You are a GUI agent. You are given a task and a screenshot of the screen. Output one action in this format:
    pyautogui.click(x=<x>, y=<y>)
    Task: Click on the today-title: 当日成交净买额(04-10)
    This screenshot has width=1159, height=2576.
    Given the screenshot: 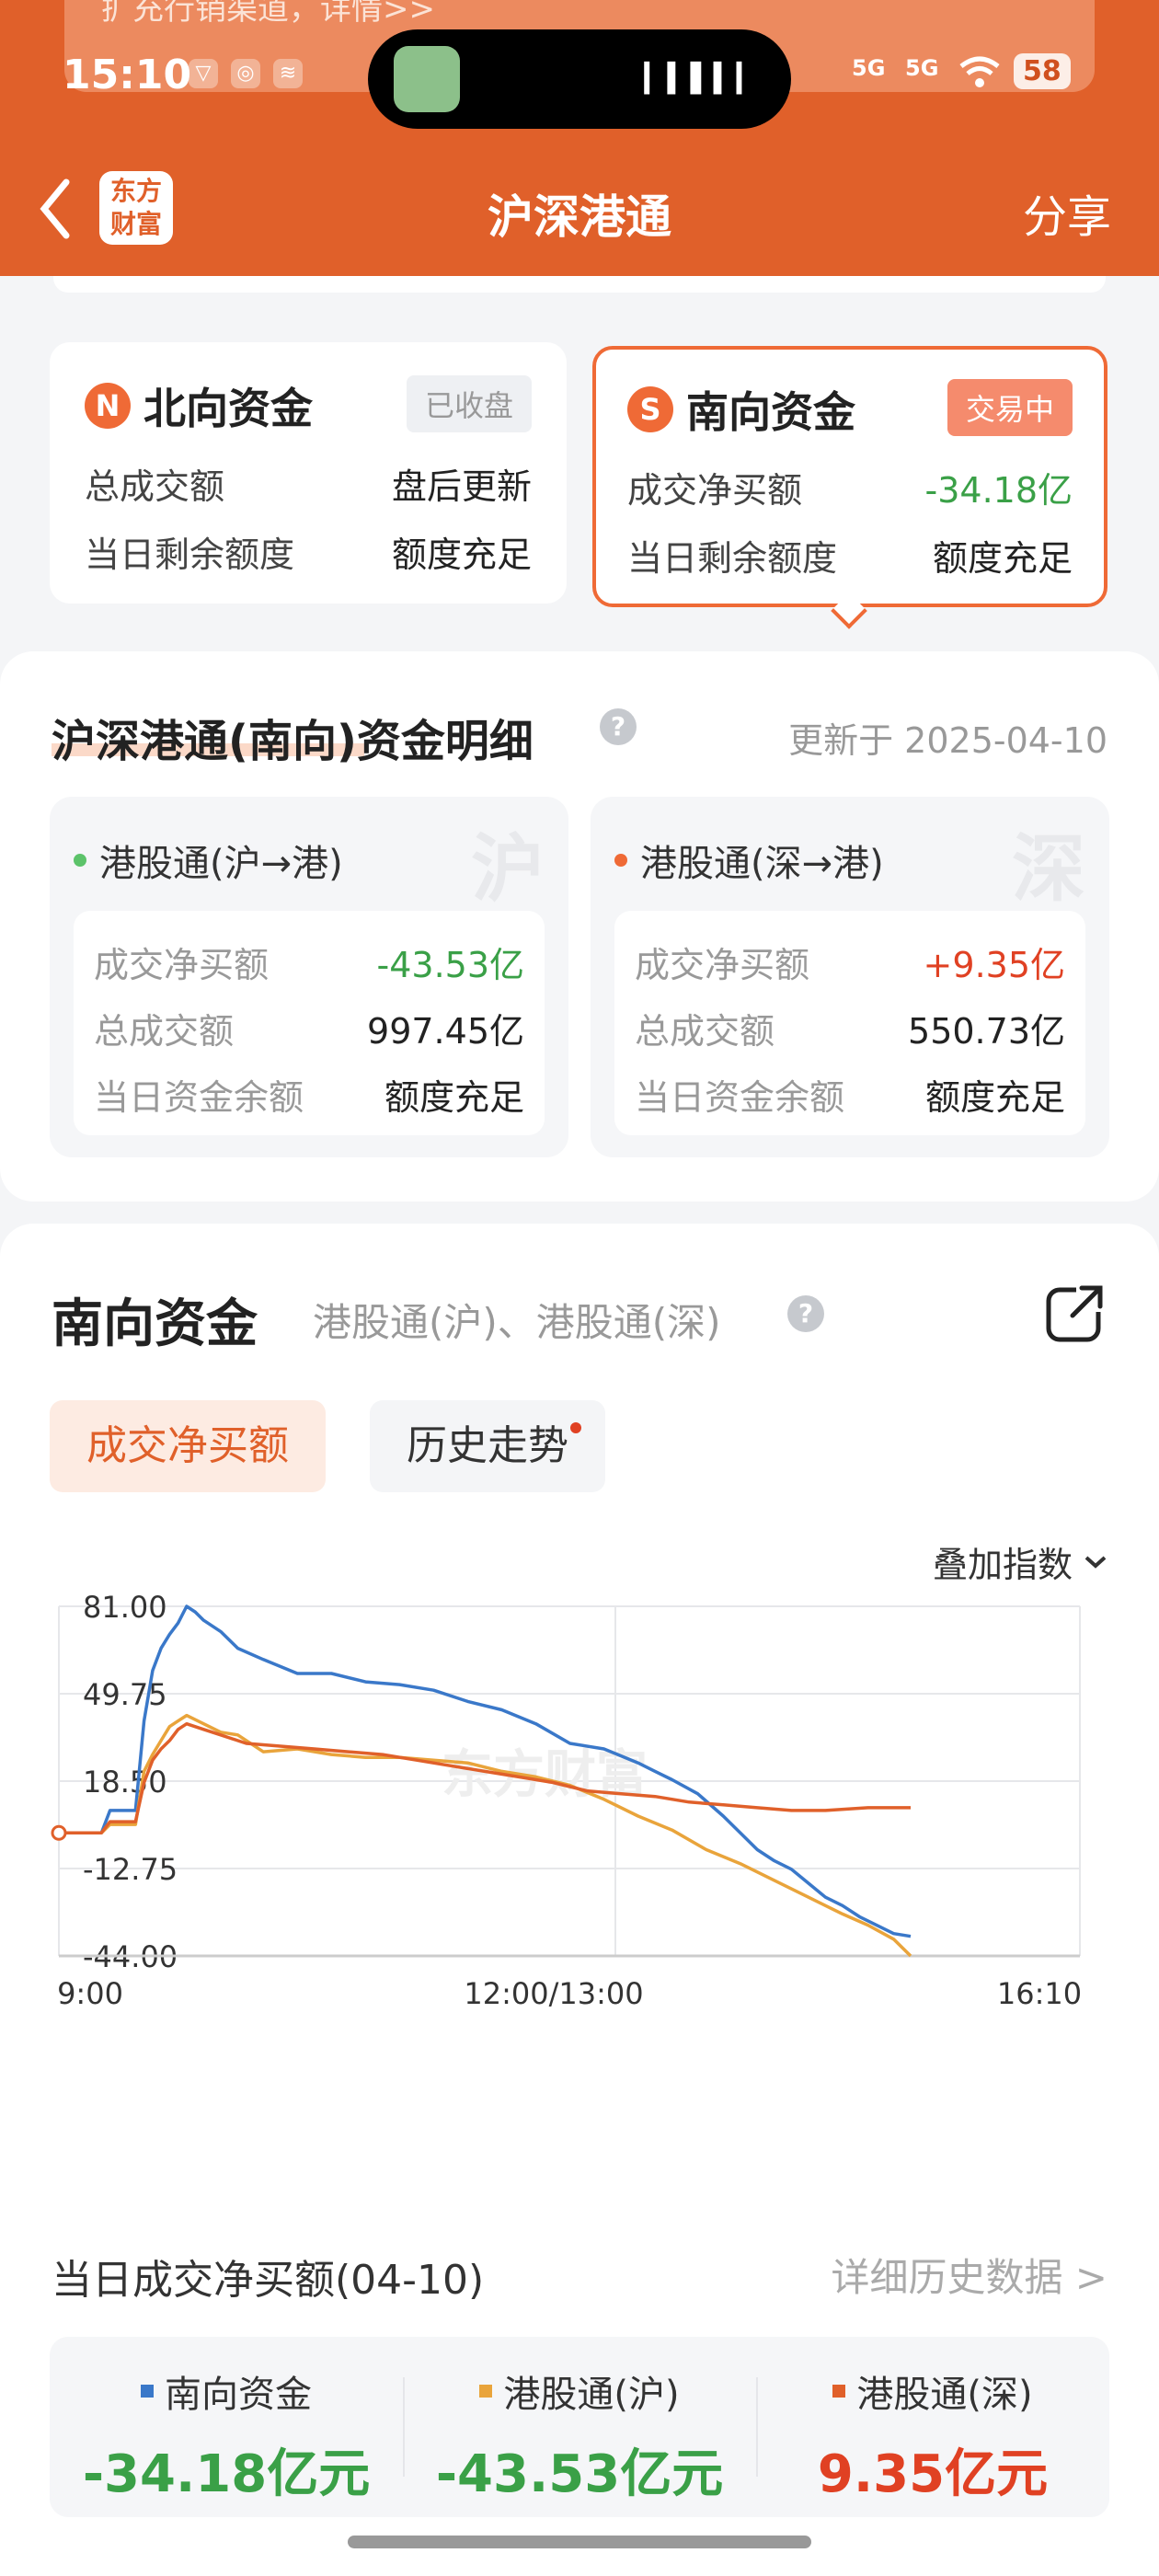 What is the action you would take?
    pyautogui.click(x=268, y=2280)
    